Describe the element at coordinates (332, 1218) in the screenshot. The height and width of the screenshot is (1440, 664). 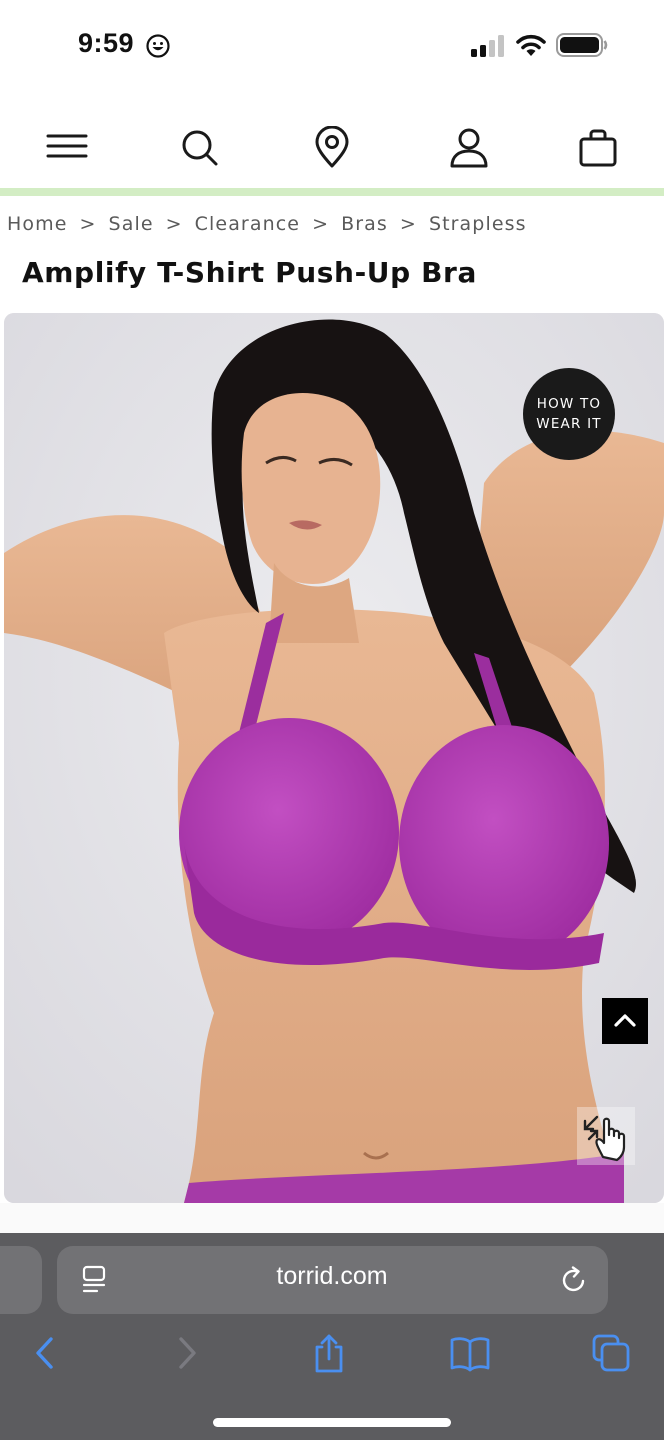
I see `content-below-fold` at that location.